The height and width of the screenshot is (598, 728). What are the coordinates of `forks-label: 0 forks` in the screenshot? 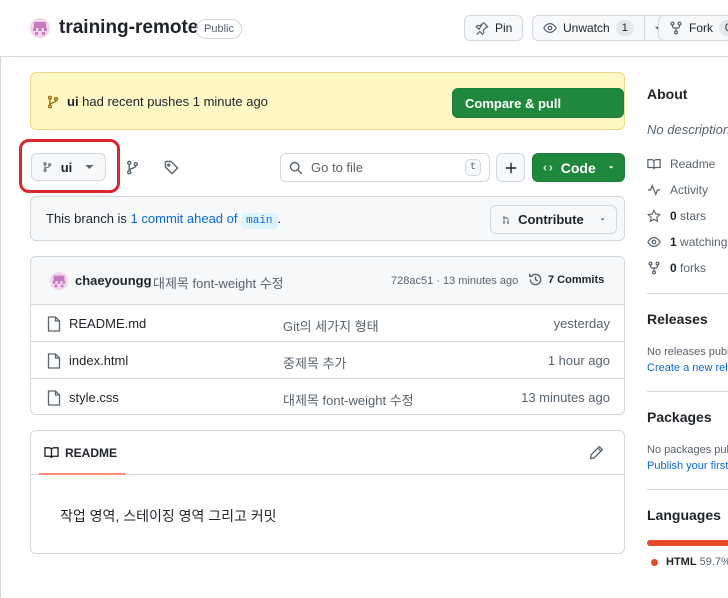 It's located at (688, 268).